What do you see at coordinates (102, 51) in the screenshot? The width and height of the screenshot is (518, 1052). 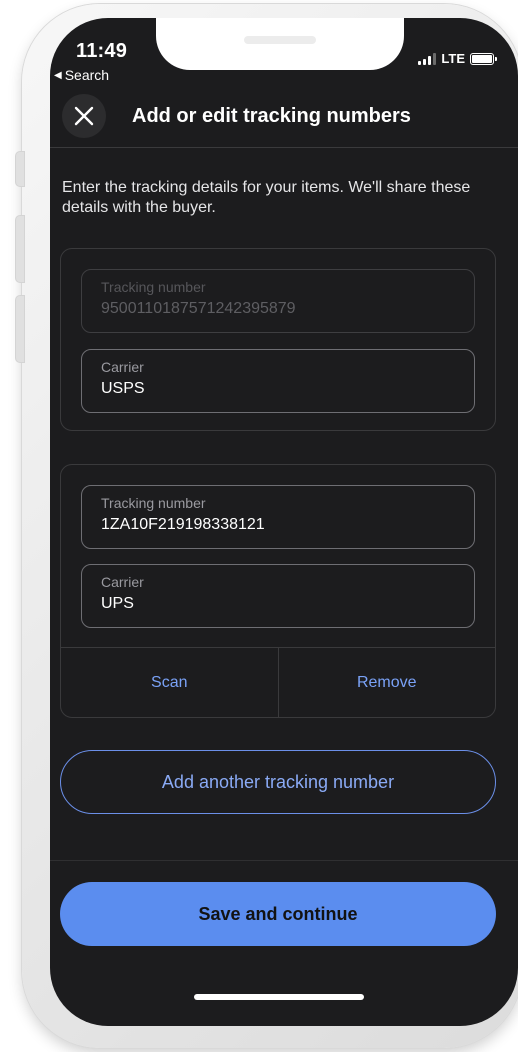 I see `status-time: 11:49` at bounding box center [102, 51].